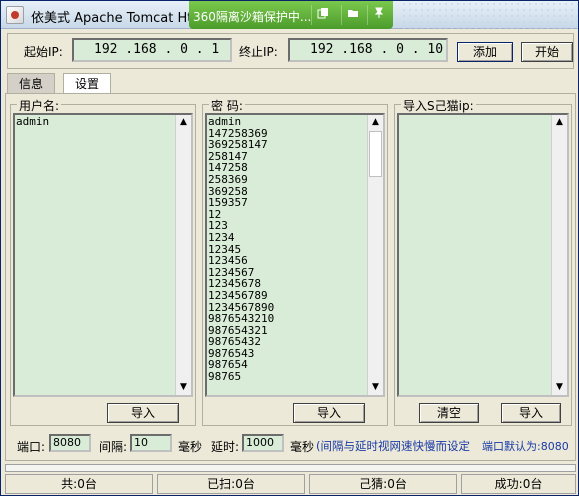 Image resolution: width=579 pixels, height=496 pixels. I want to click on import-ip-button: 导入, so click(531, 413).